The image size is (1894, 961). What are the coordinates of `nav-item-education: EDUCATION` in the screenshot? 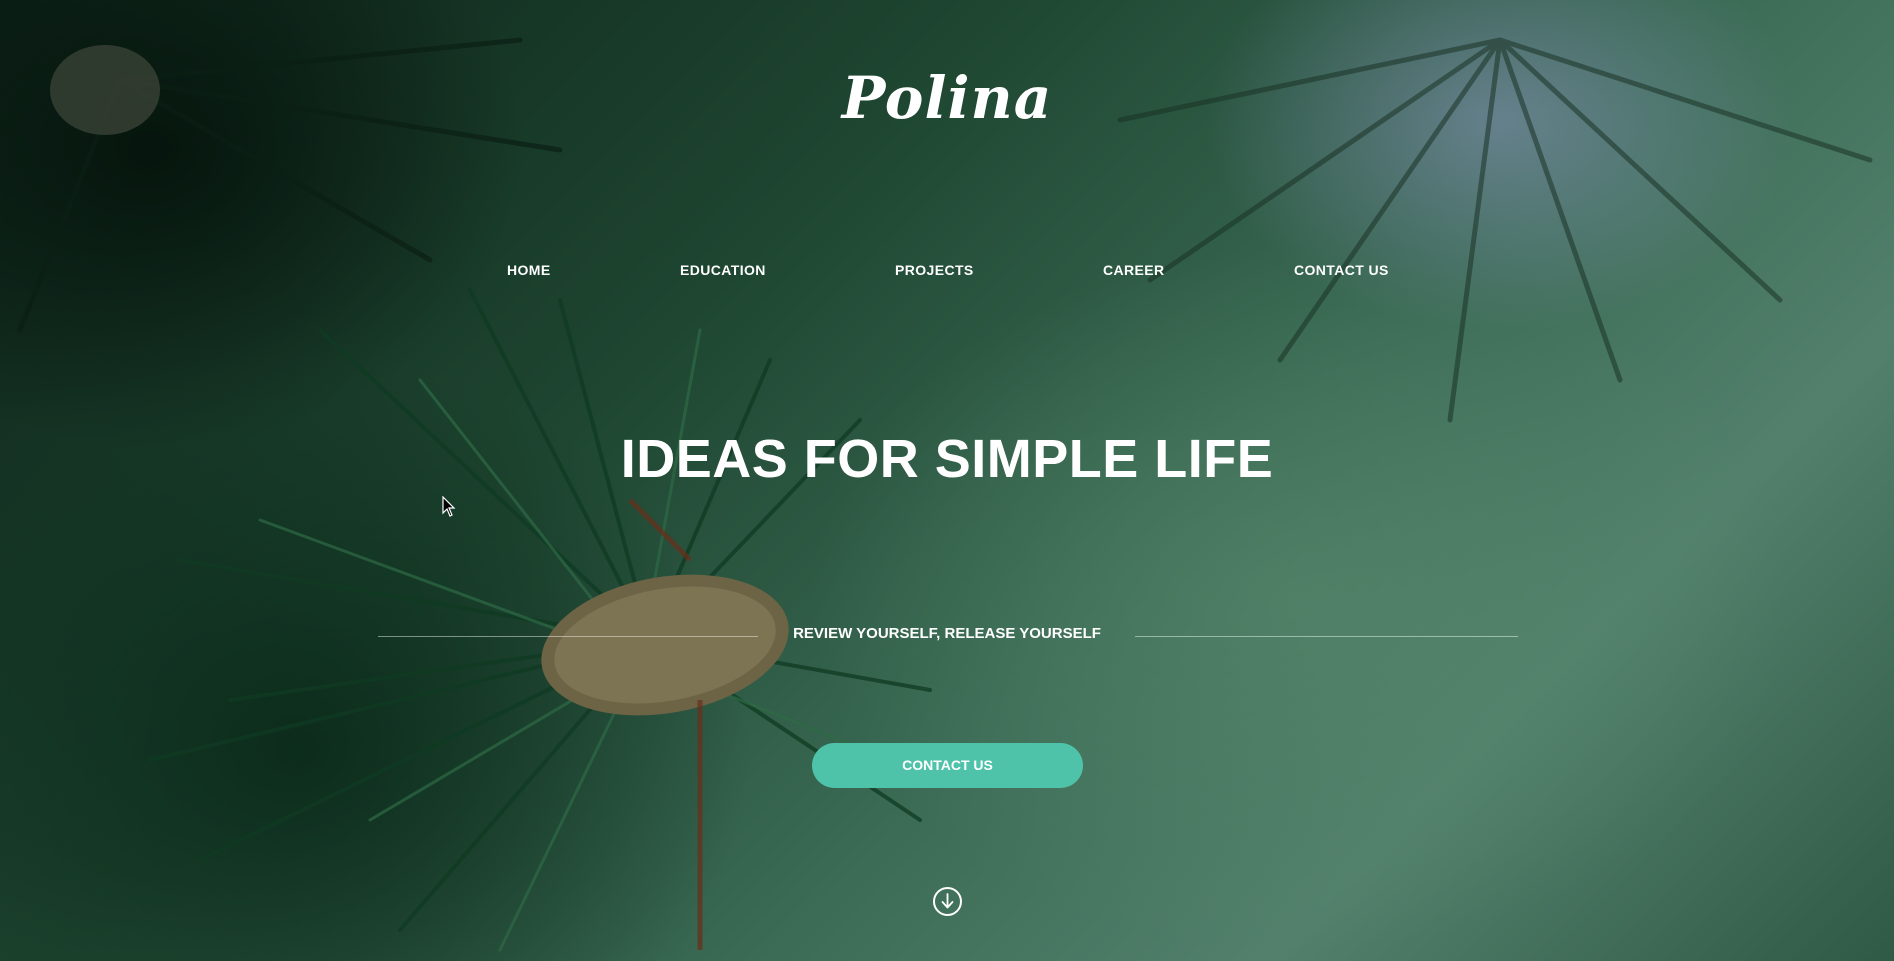 It's located at (723, 270).